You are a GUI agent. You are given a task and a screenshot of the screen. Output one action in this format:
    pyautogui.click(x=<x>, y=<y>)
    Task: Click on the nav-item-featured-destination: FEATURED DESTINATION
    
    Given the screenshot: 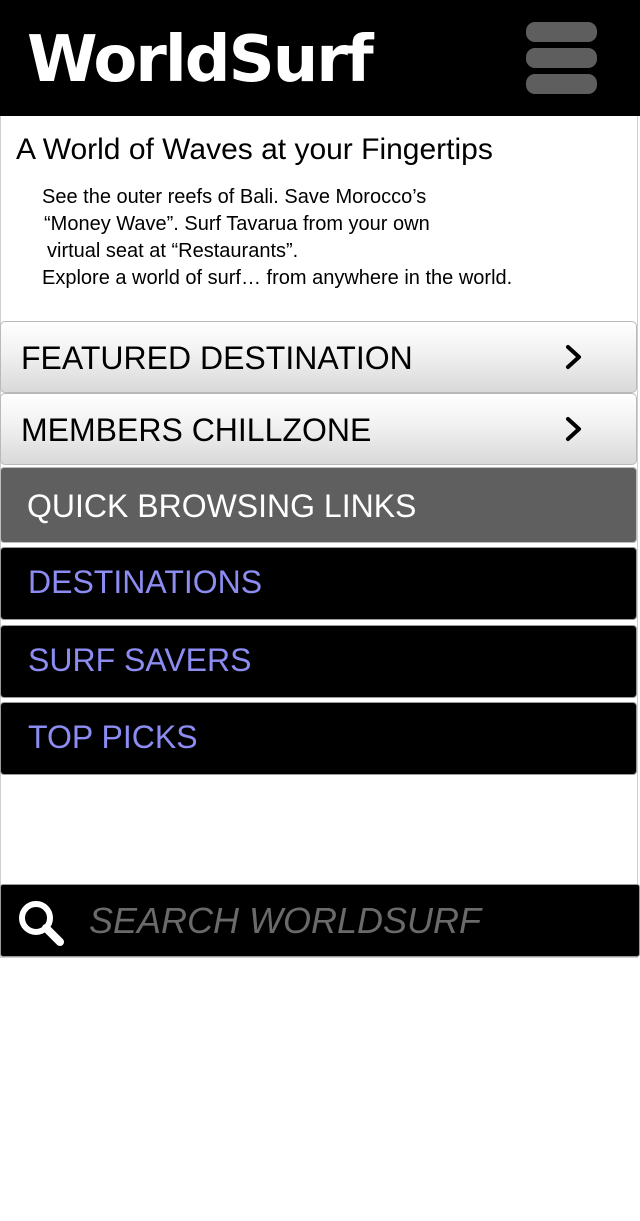 What is the action you would take?
    pyautogui.click(x=318, y=357)
    